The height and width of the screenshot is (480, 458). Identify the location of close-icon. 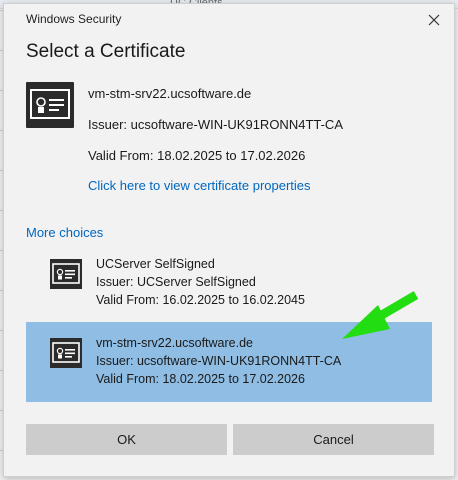
(434, 20).